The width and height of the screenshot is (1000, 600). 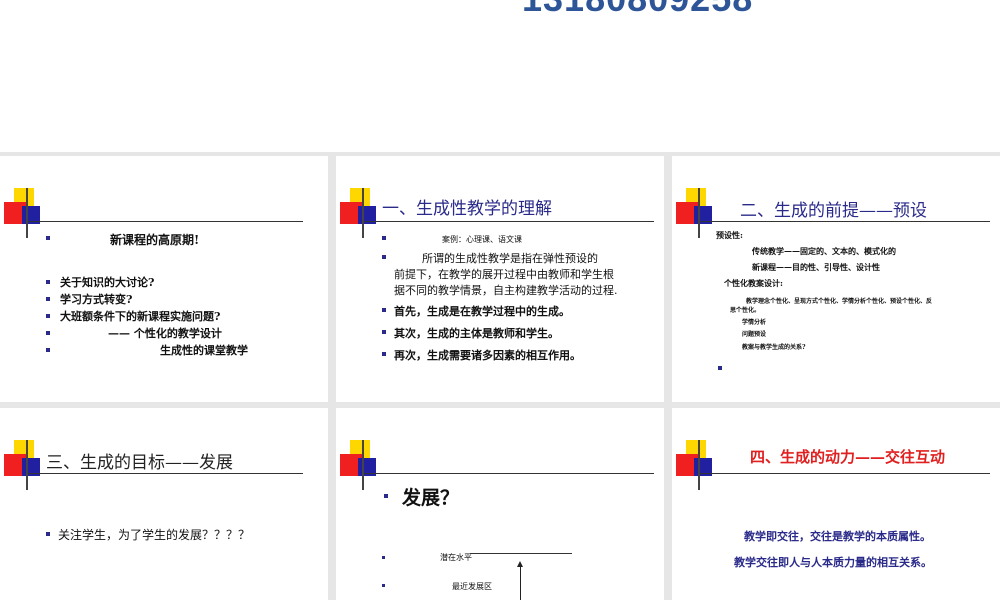 I want to click on level-label: 潜在水平, so click(x=456, y=557).